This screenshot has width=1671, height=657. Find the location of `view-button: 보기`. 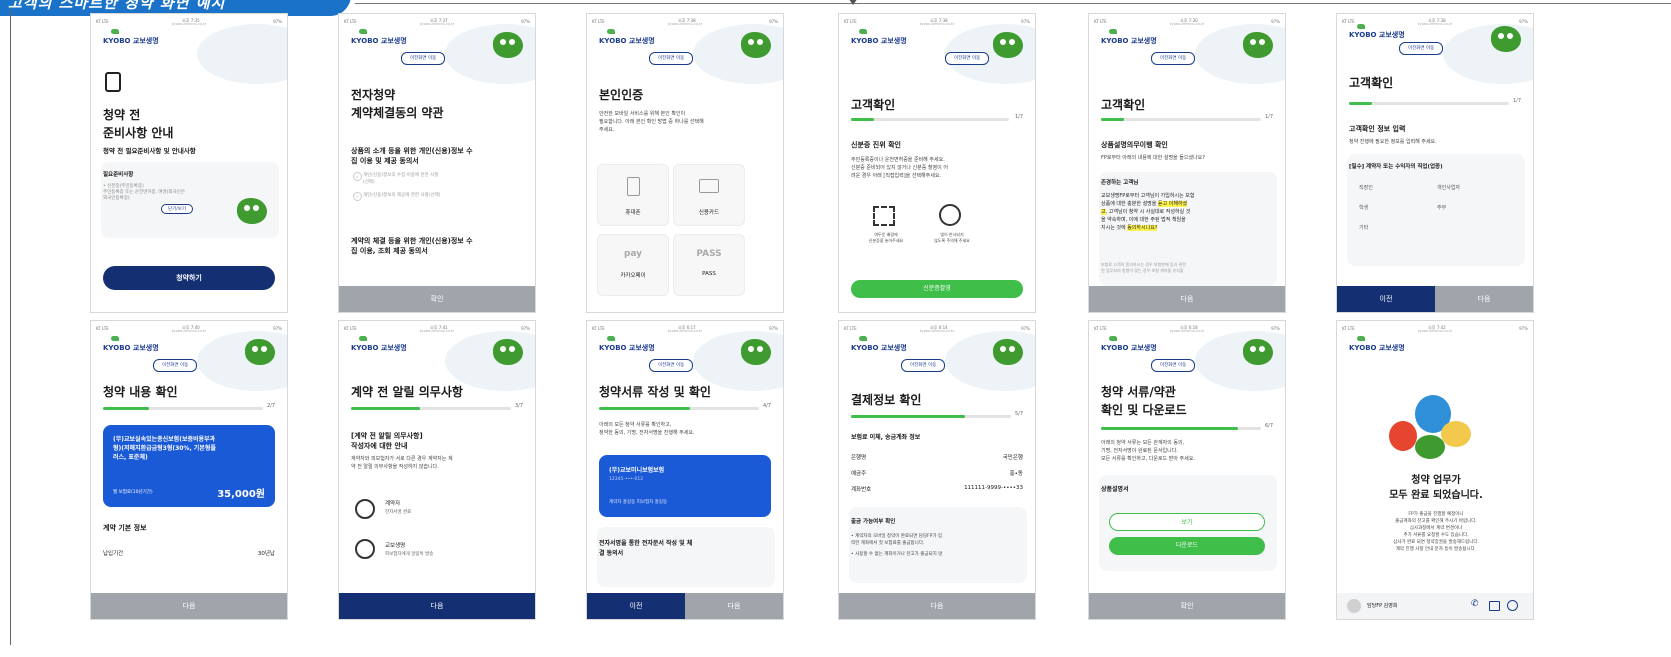

view-button: 보기 is located at coordinates (1187, 522).